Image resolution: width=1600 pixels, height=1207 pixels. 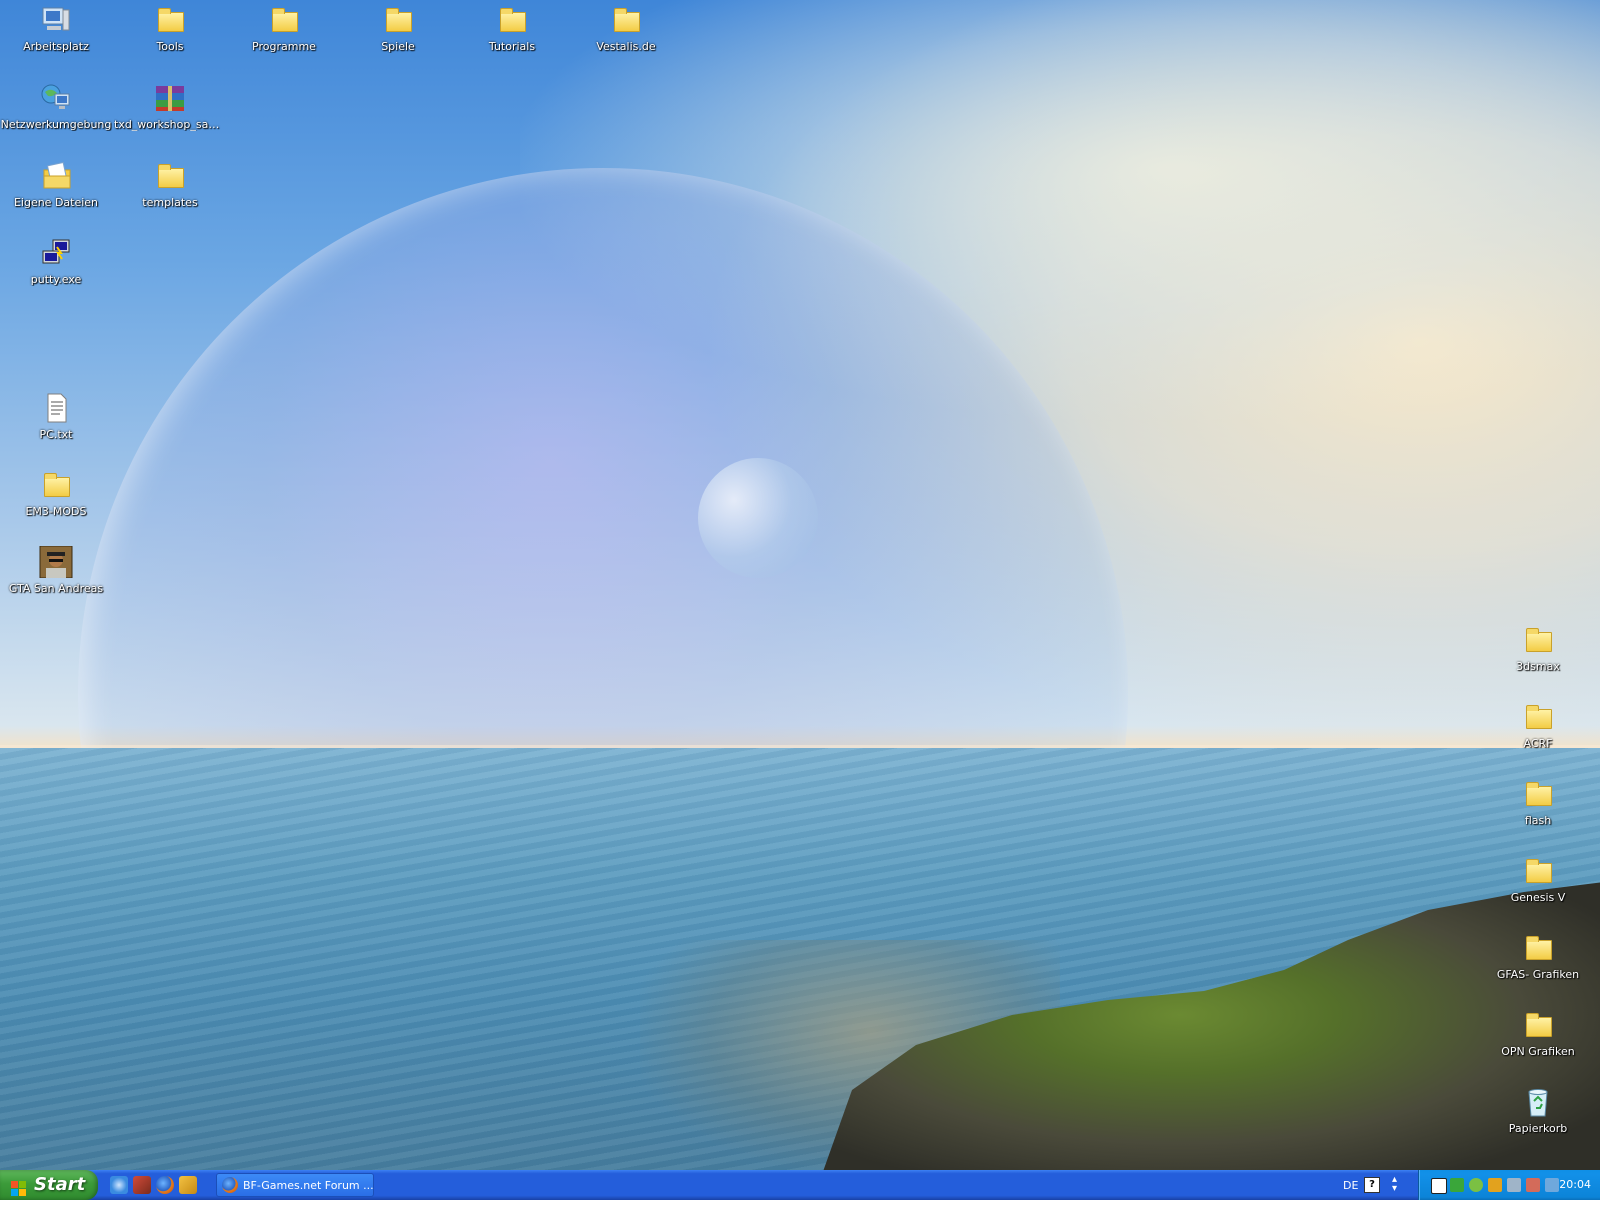 I want to click on power-tray-icon, so click(x=1457, y=1185).